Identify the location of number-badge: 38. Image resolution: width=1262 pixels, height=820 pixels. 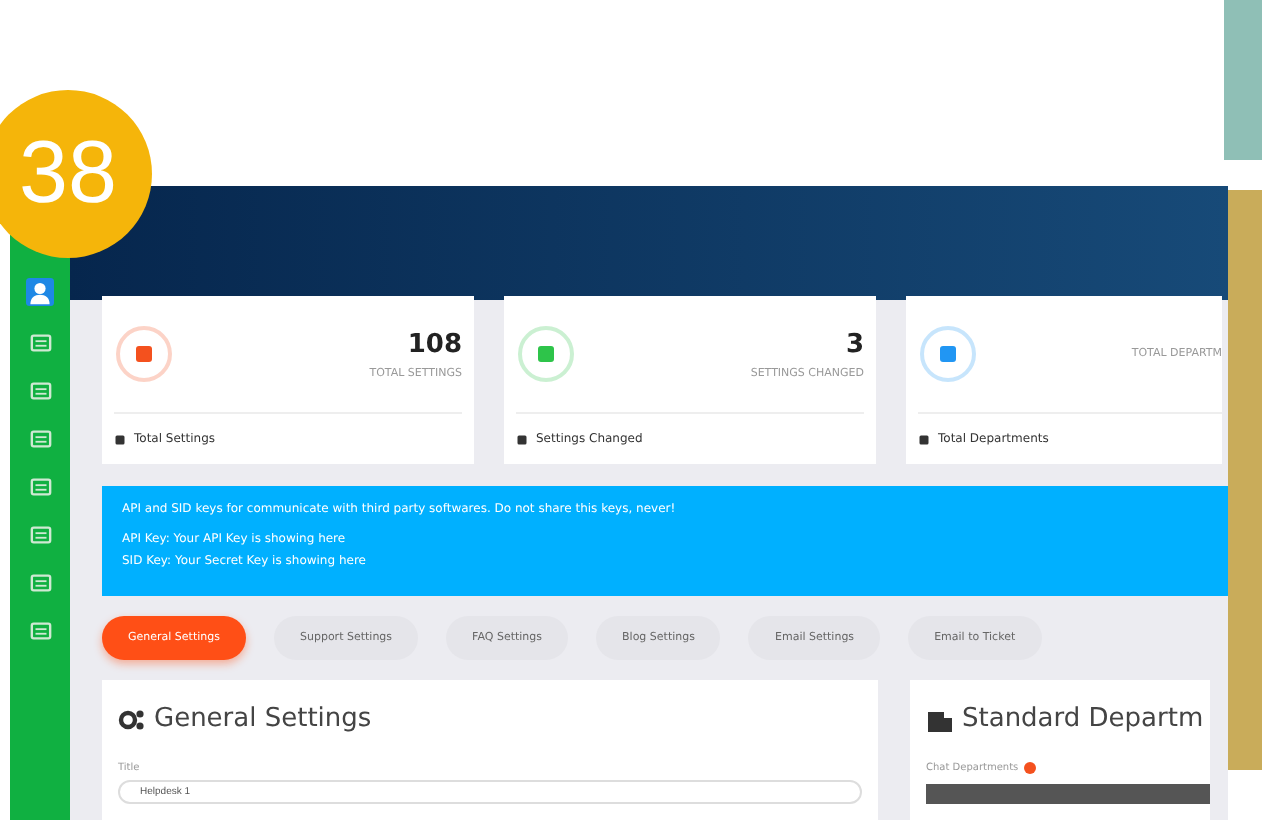
(76, 174).